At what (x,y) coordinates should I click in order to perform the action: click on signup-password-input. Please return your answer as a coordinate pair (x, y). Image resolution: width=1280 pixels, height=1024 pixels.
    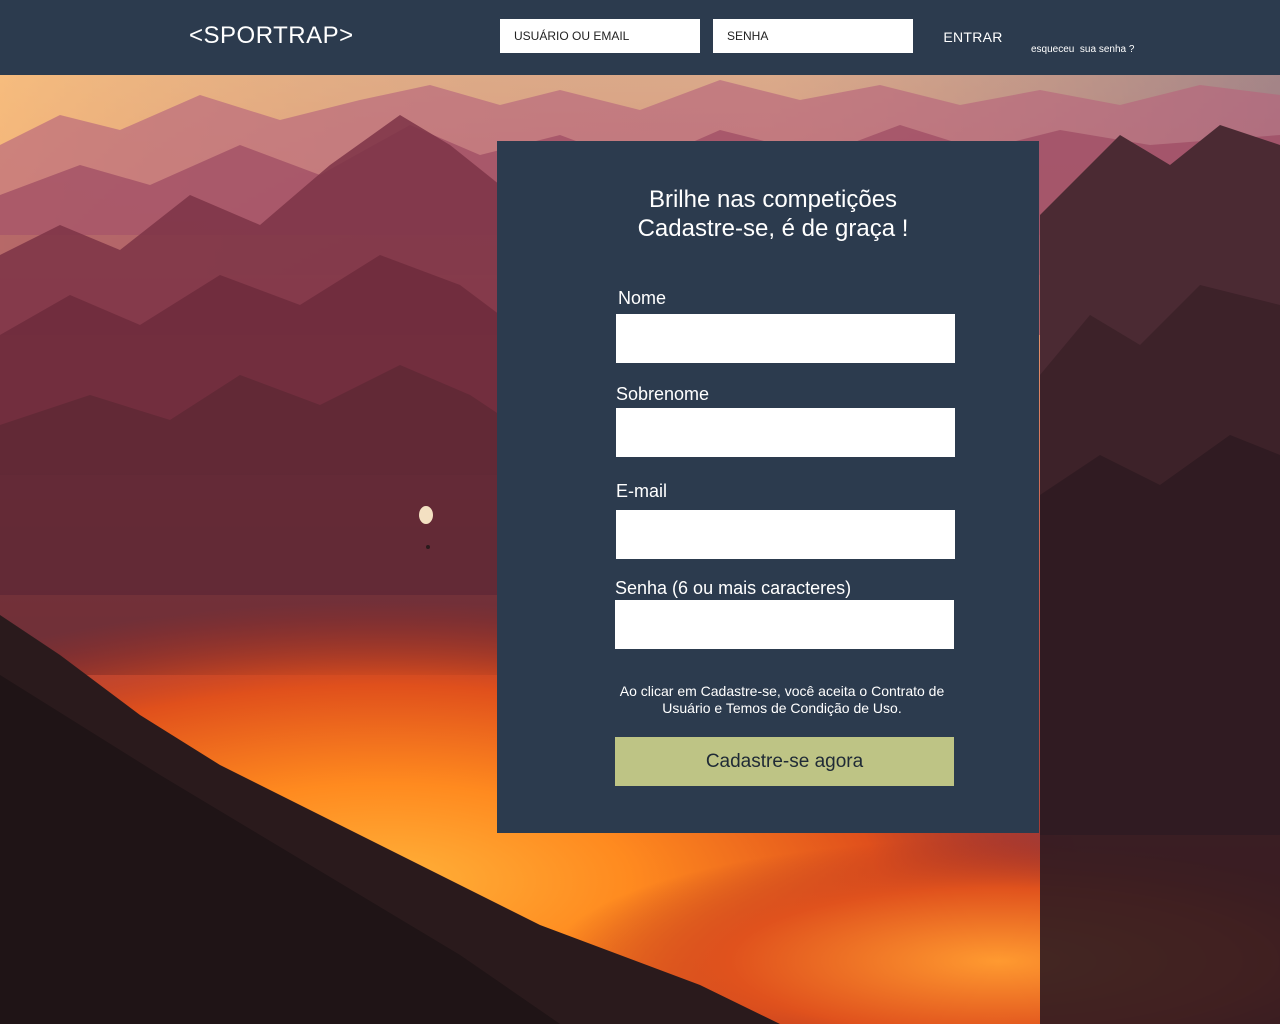
    Looking at the image, I should click on (784, 624).